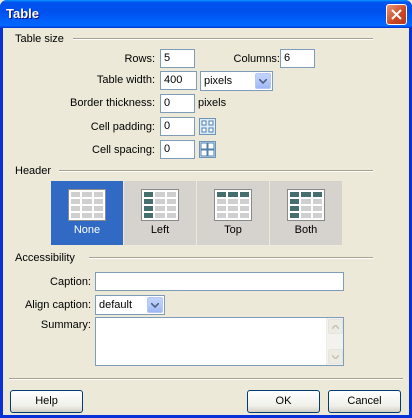  Describe the element at coordinates (123, 150) in the screenshot. I see `cell-spacing-label: Cell spacing:` at that location.